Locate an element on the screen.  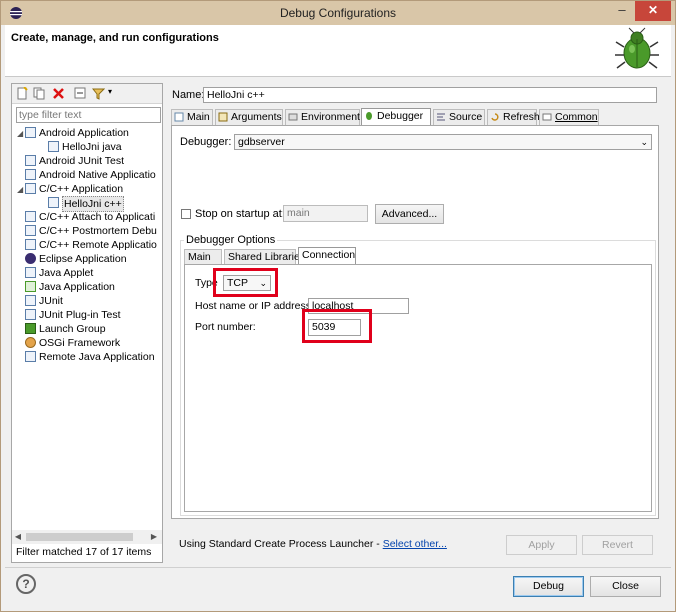
cpp-config-icon is located at coordinates (53, 202).